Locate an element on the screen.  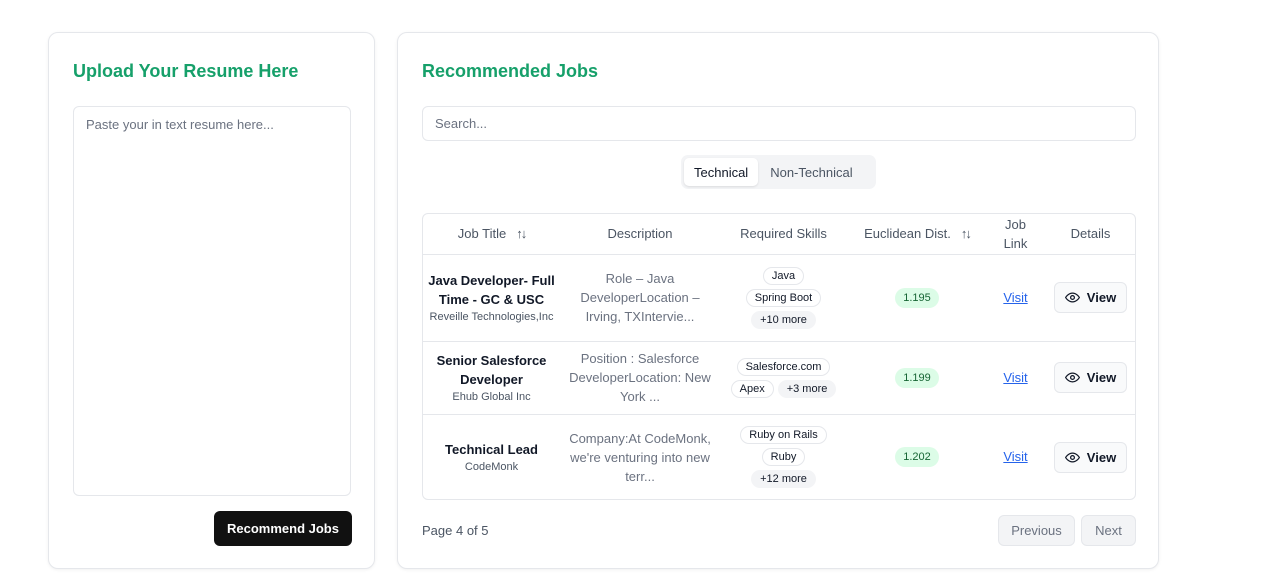
distance-cell: 1.195 is located at coordinates (917, 298).